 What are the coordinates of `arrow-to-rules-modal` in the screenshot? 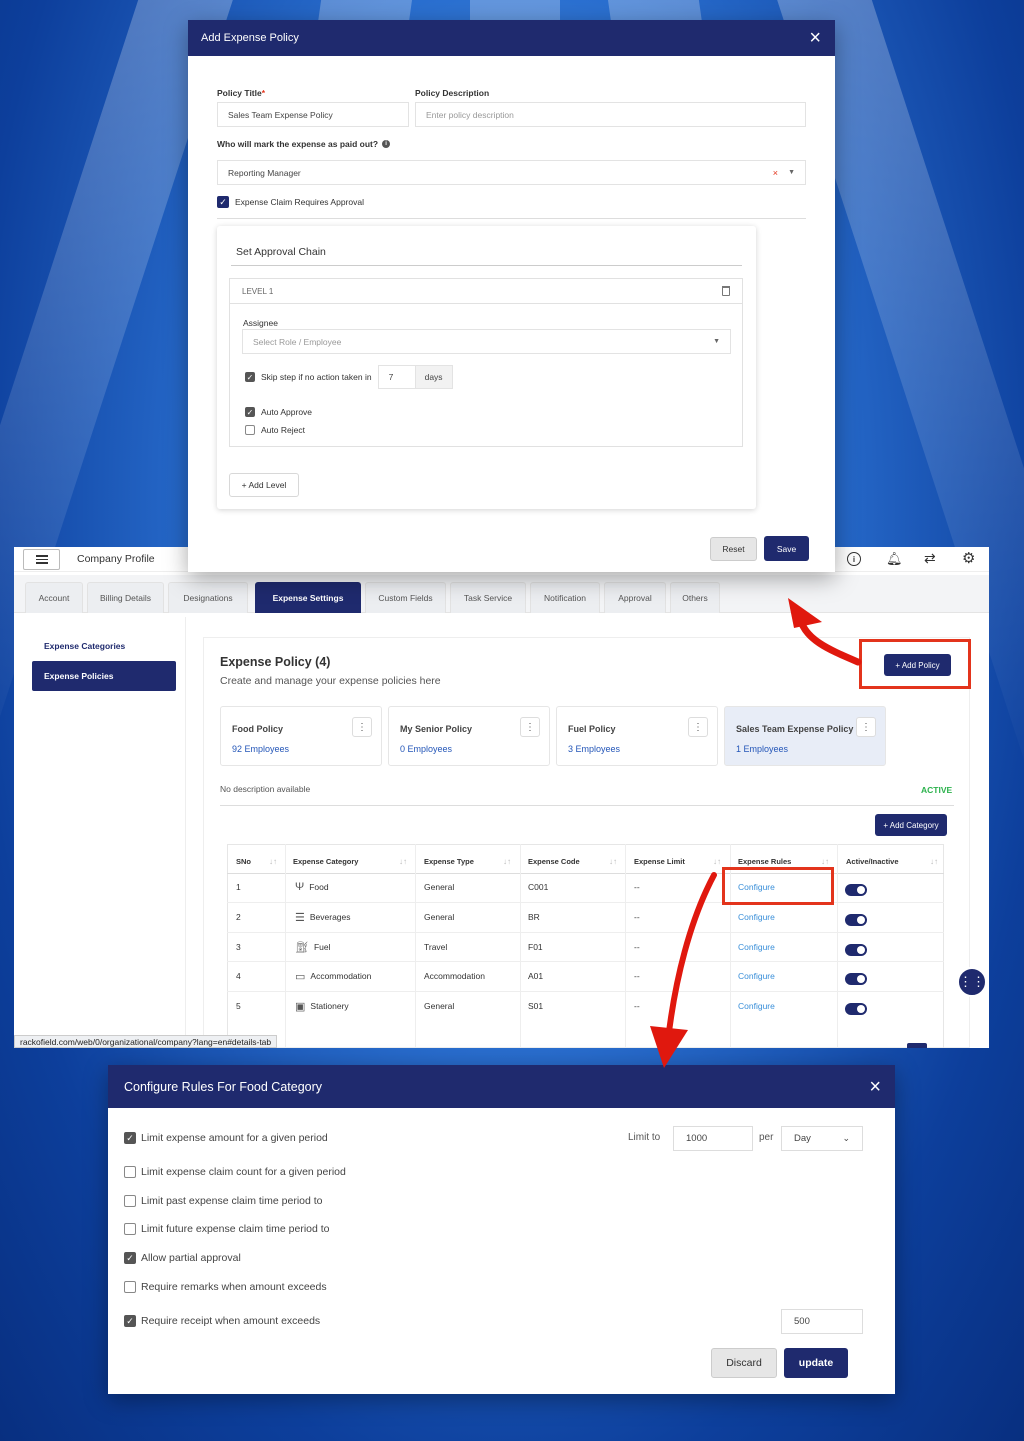 It's located at (691, 957).